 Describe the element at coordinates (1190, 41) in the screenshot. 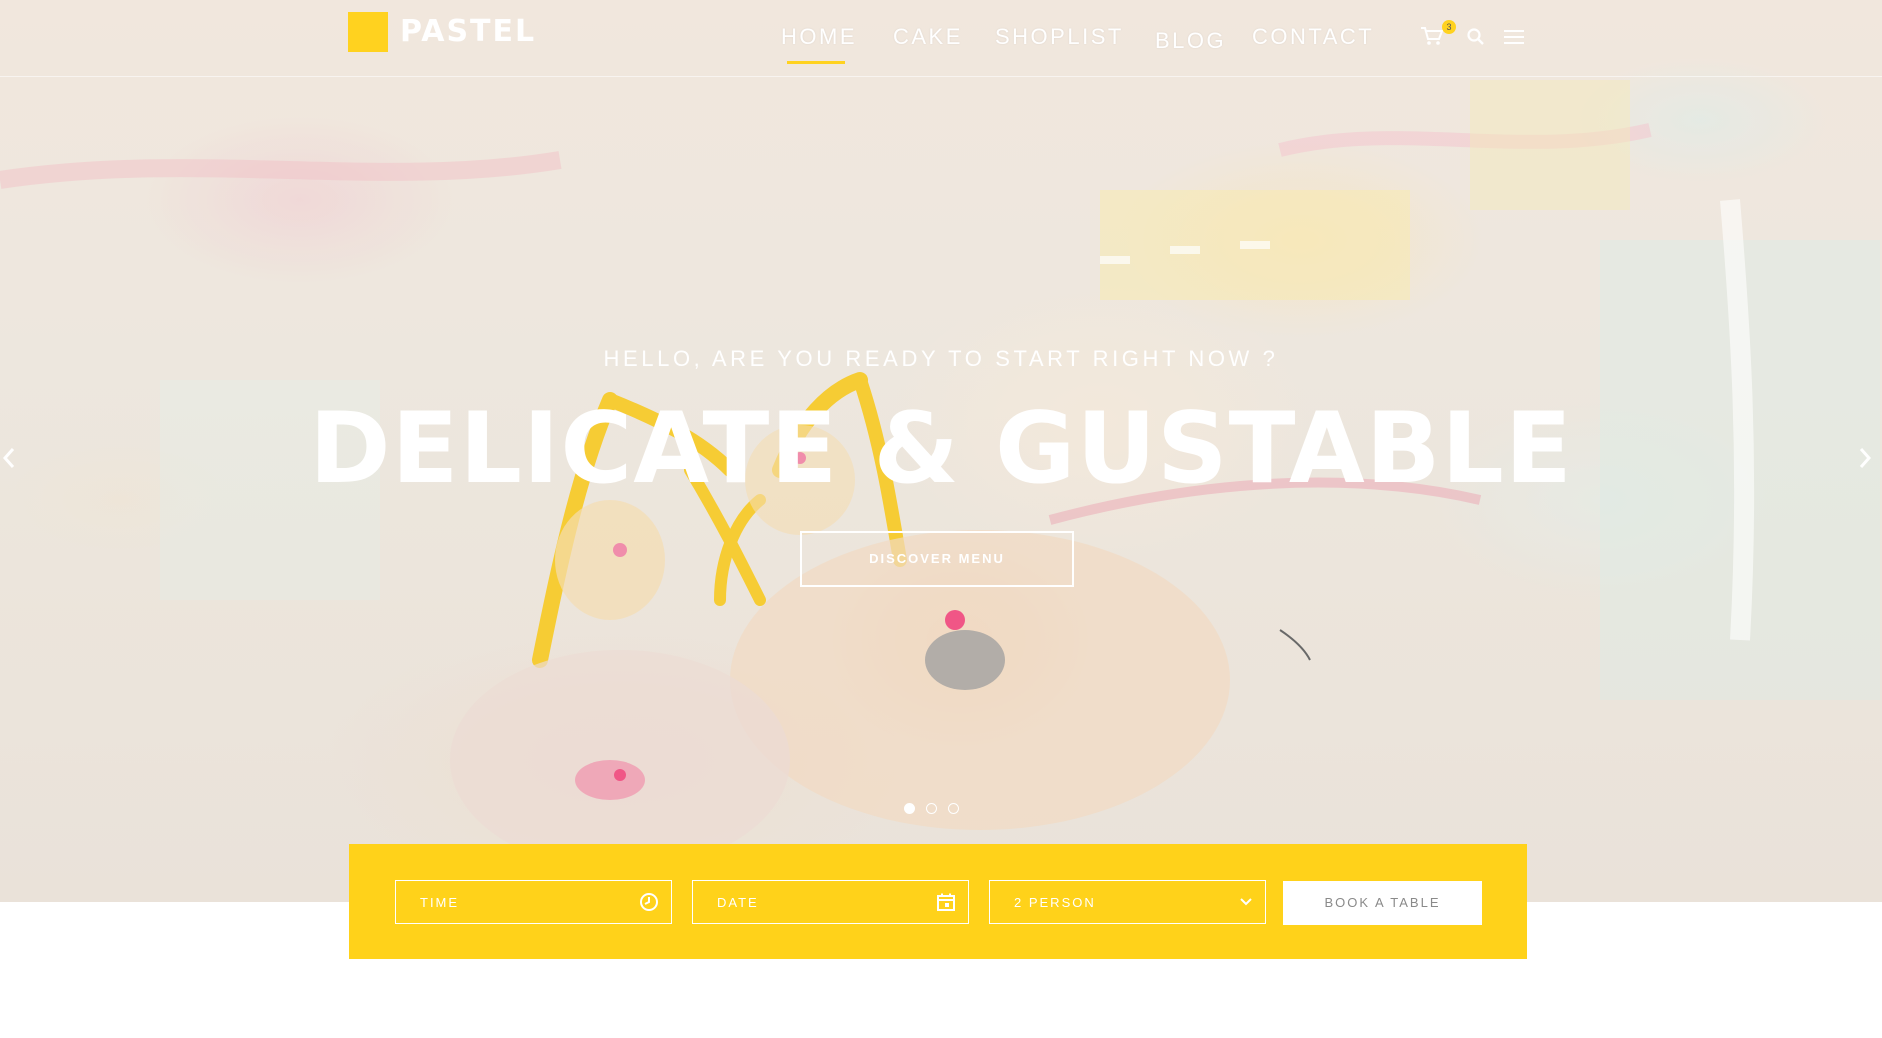

I see `nav-item-blog: BLOG` at that location.